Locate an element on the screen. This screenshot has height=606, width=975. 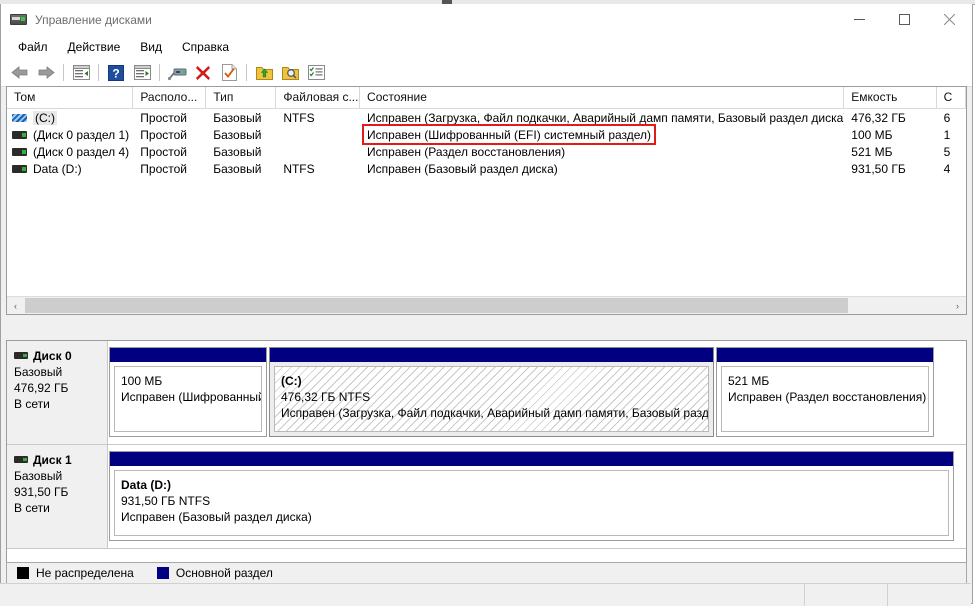
scroll-right-arrow-icon: › is located at coordinates (957, 305).